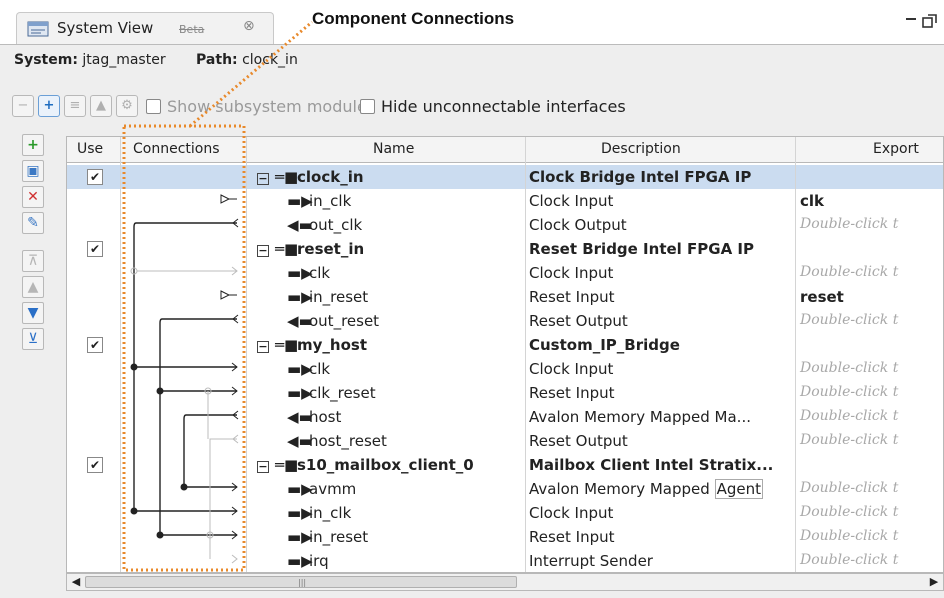  I want to click on reset-connection, so click(198, 426).